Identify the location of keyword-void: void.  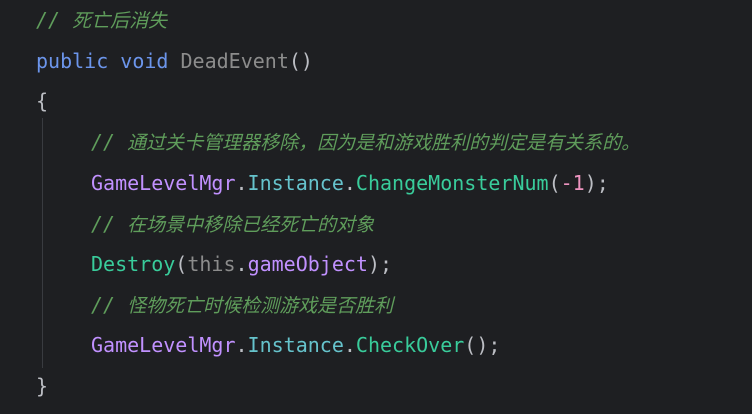
(144, 61).